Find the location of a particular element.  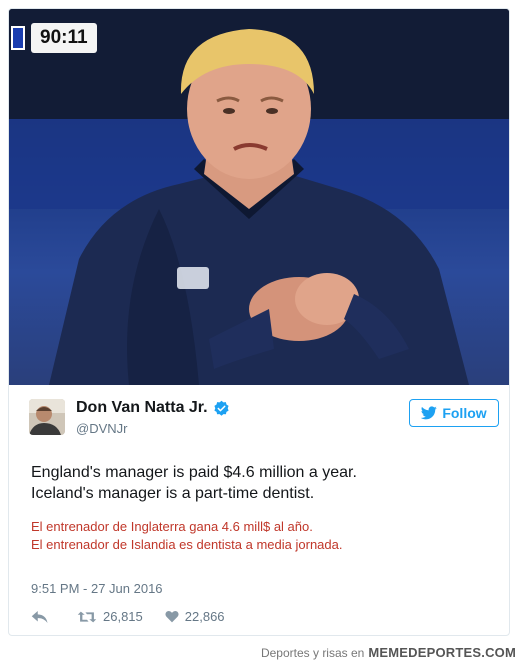

watermark-footer: Deportes y risas en MEMEDEPORTES.COM is located at coordinates (388, 652).